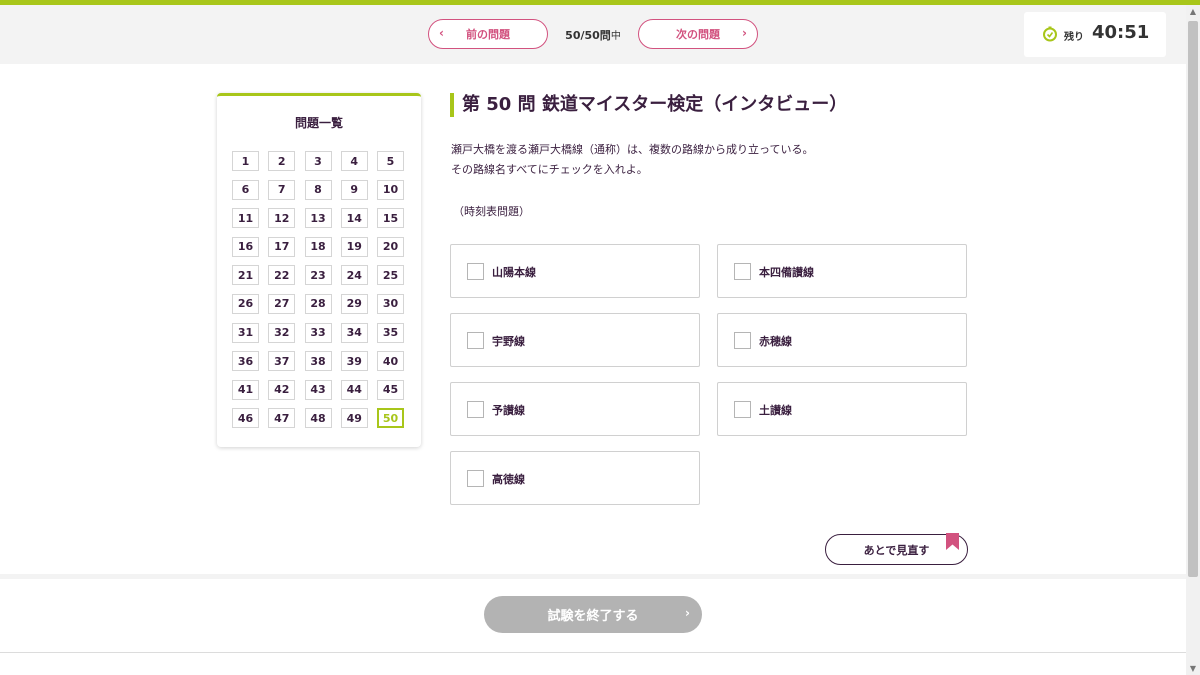 This screenshot has height=675, width=1200. What do you see at coordinates (1193, 668) in the screenshot?
I see `scroll-down-icon: ▼` at bounding box center [1193, 668].